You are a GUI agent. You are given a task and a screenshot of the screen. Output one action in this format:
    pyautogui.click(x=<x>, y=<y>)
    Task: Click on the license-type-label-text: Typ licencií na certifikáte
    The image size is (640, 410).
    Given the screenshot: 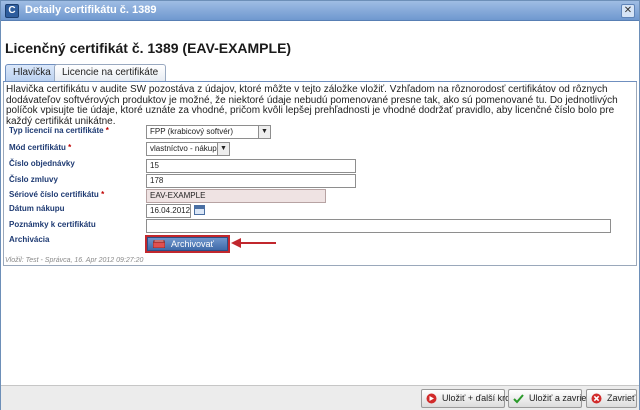 What is the action you would take?
    pyautogui.click(x=56, y=130)
    